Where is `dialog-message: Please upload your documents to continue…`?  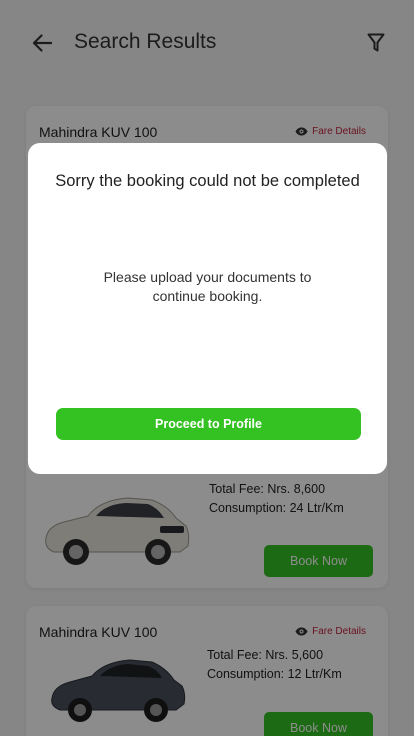 dialog-message: Please upload your documents to continue… is located at coordinates (207, 286).